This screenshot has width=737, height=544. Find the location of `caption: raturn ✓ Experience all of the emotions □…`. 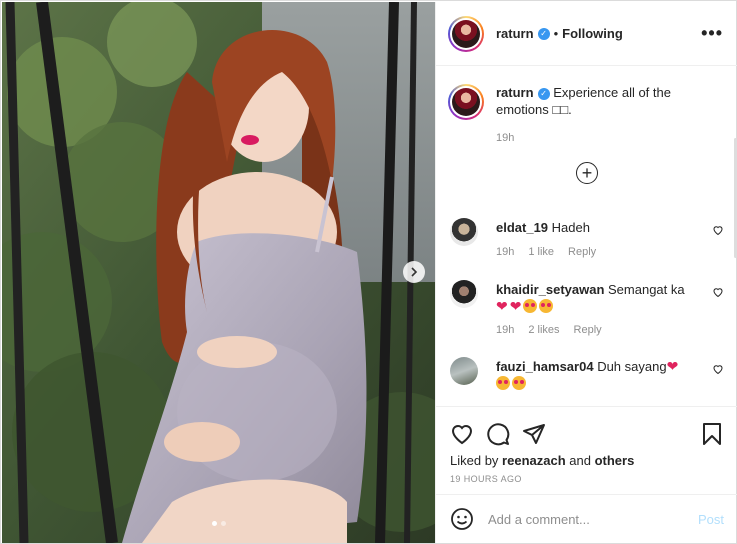

caption: raturn ✓ Experience all of the emotions □… is located at coordinates (586, 93).